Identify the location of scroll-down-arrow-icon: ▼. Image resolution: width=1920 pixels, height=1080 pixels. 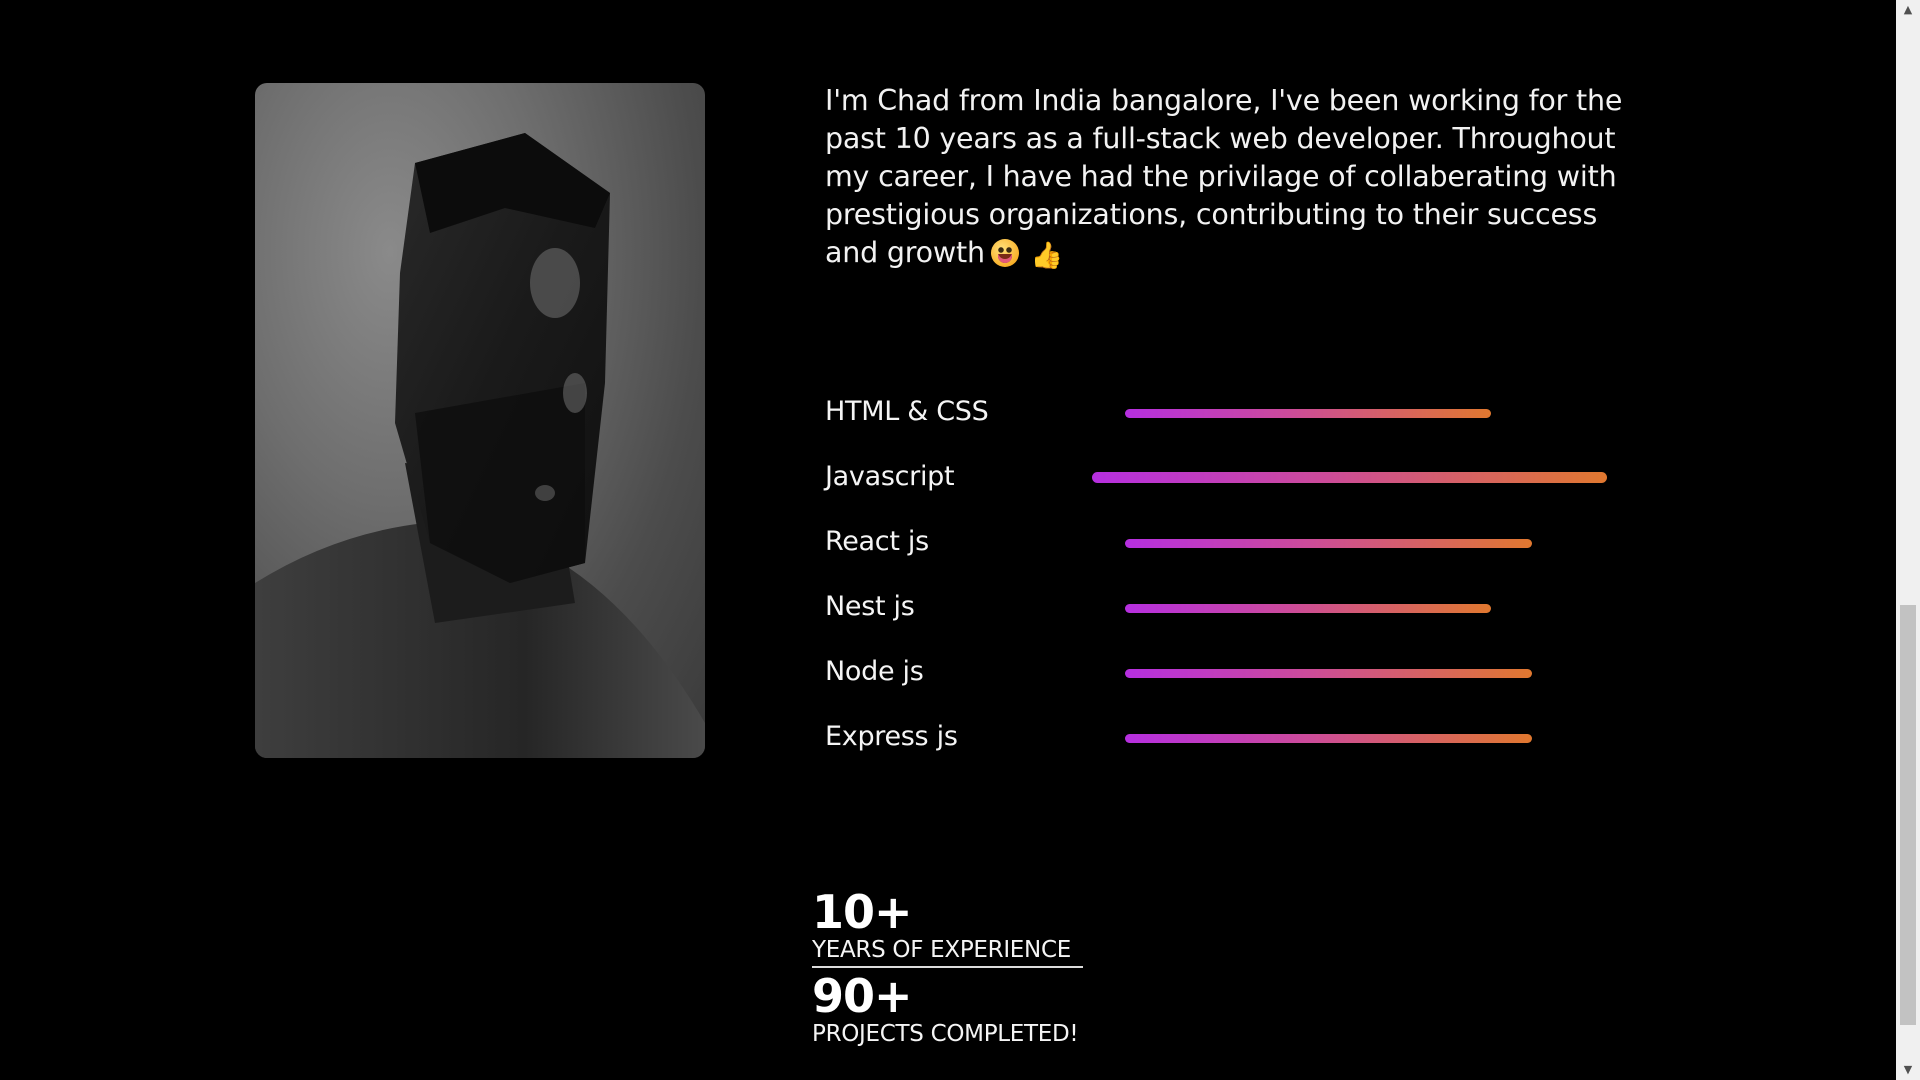
(1908, 1070).